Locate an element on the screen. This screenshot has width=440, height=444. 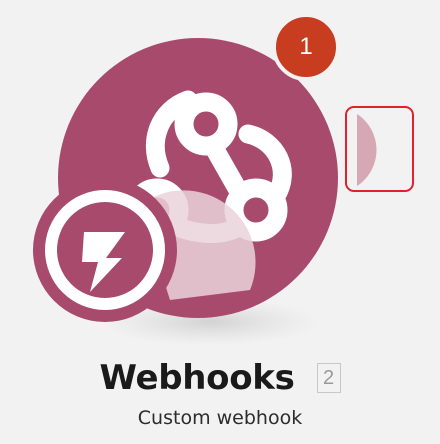
operations-count-badge: 1 is located at coordinates (306, 47).